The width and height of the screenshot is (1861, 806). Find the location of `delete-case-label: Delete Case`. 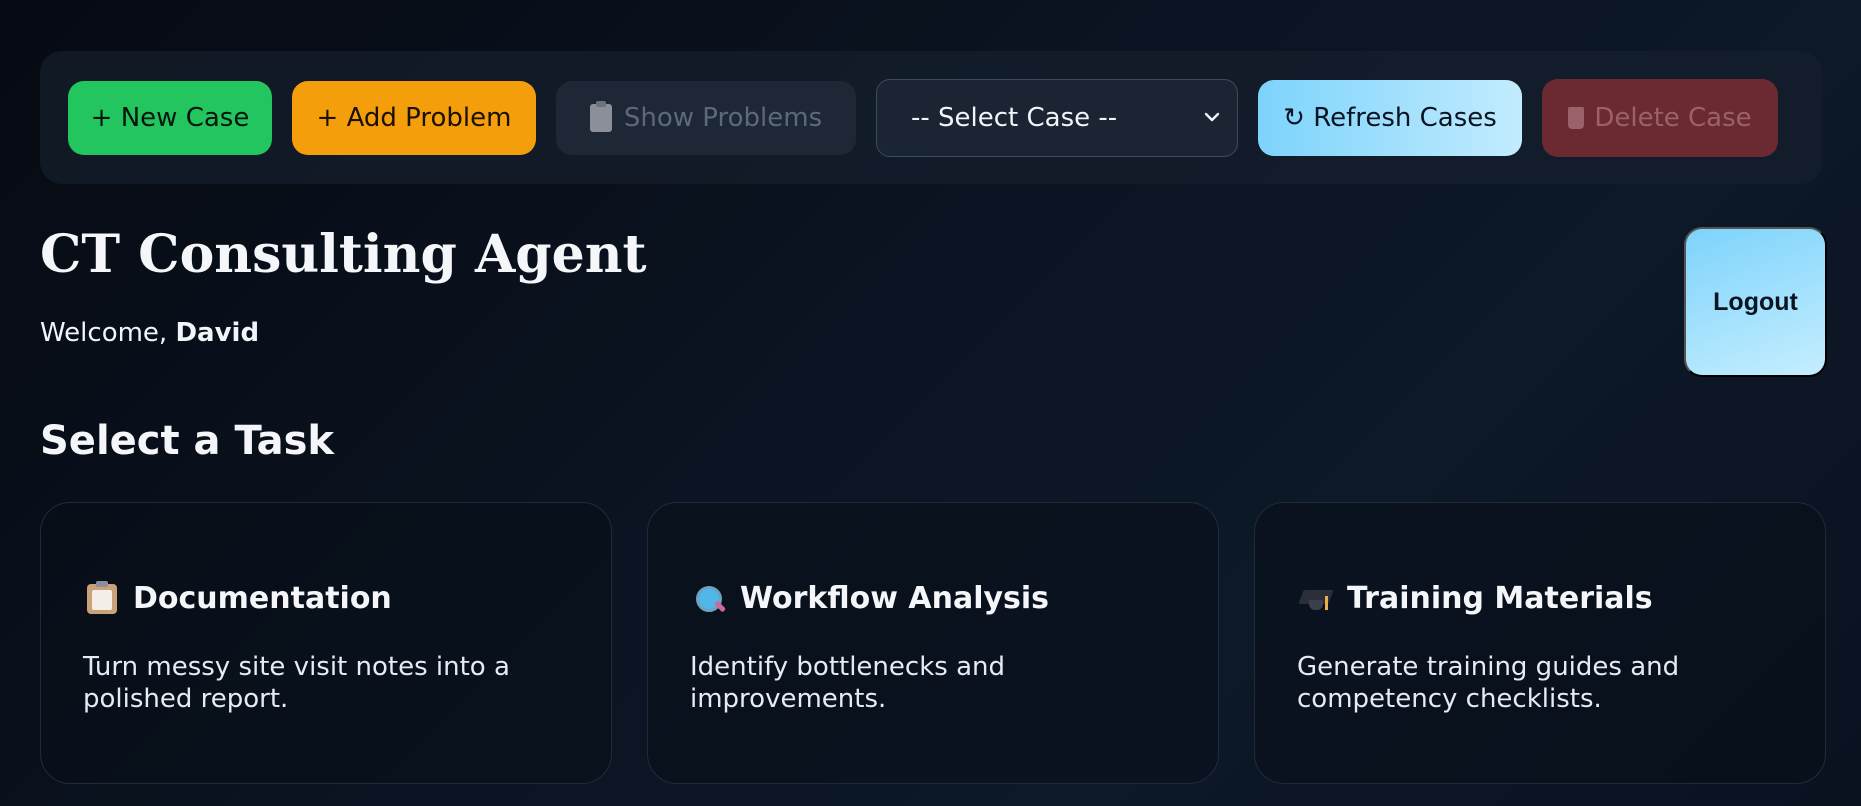

delete-case-label: Delete Case is located at coordinates (1673, 118).